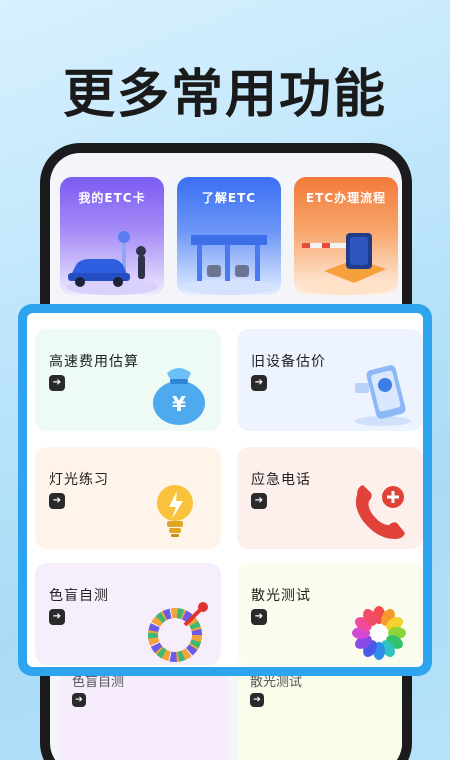  I want to click on lightbulb-icon, so click(175, 511).